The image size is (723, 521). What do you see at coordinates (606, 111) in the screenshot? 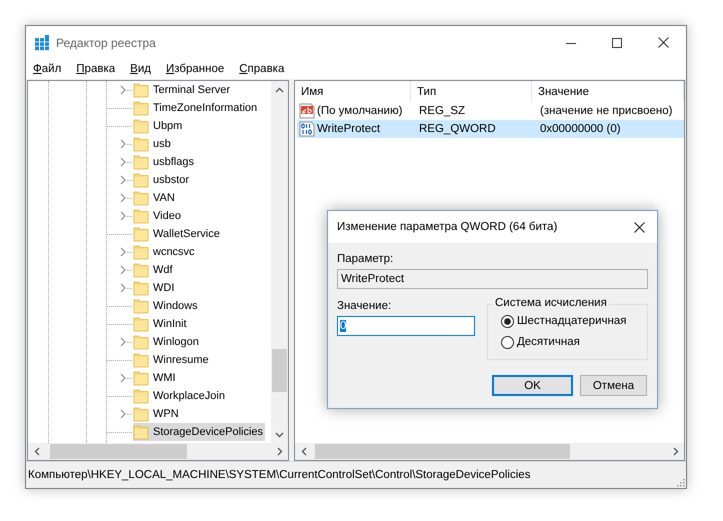
I see `value-data: (значение не присвоено)` at bounding box center [606, 111].